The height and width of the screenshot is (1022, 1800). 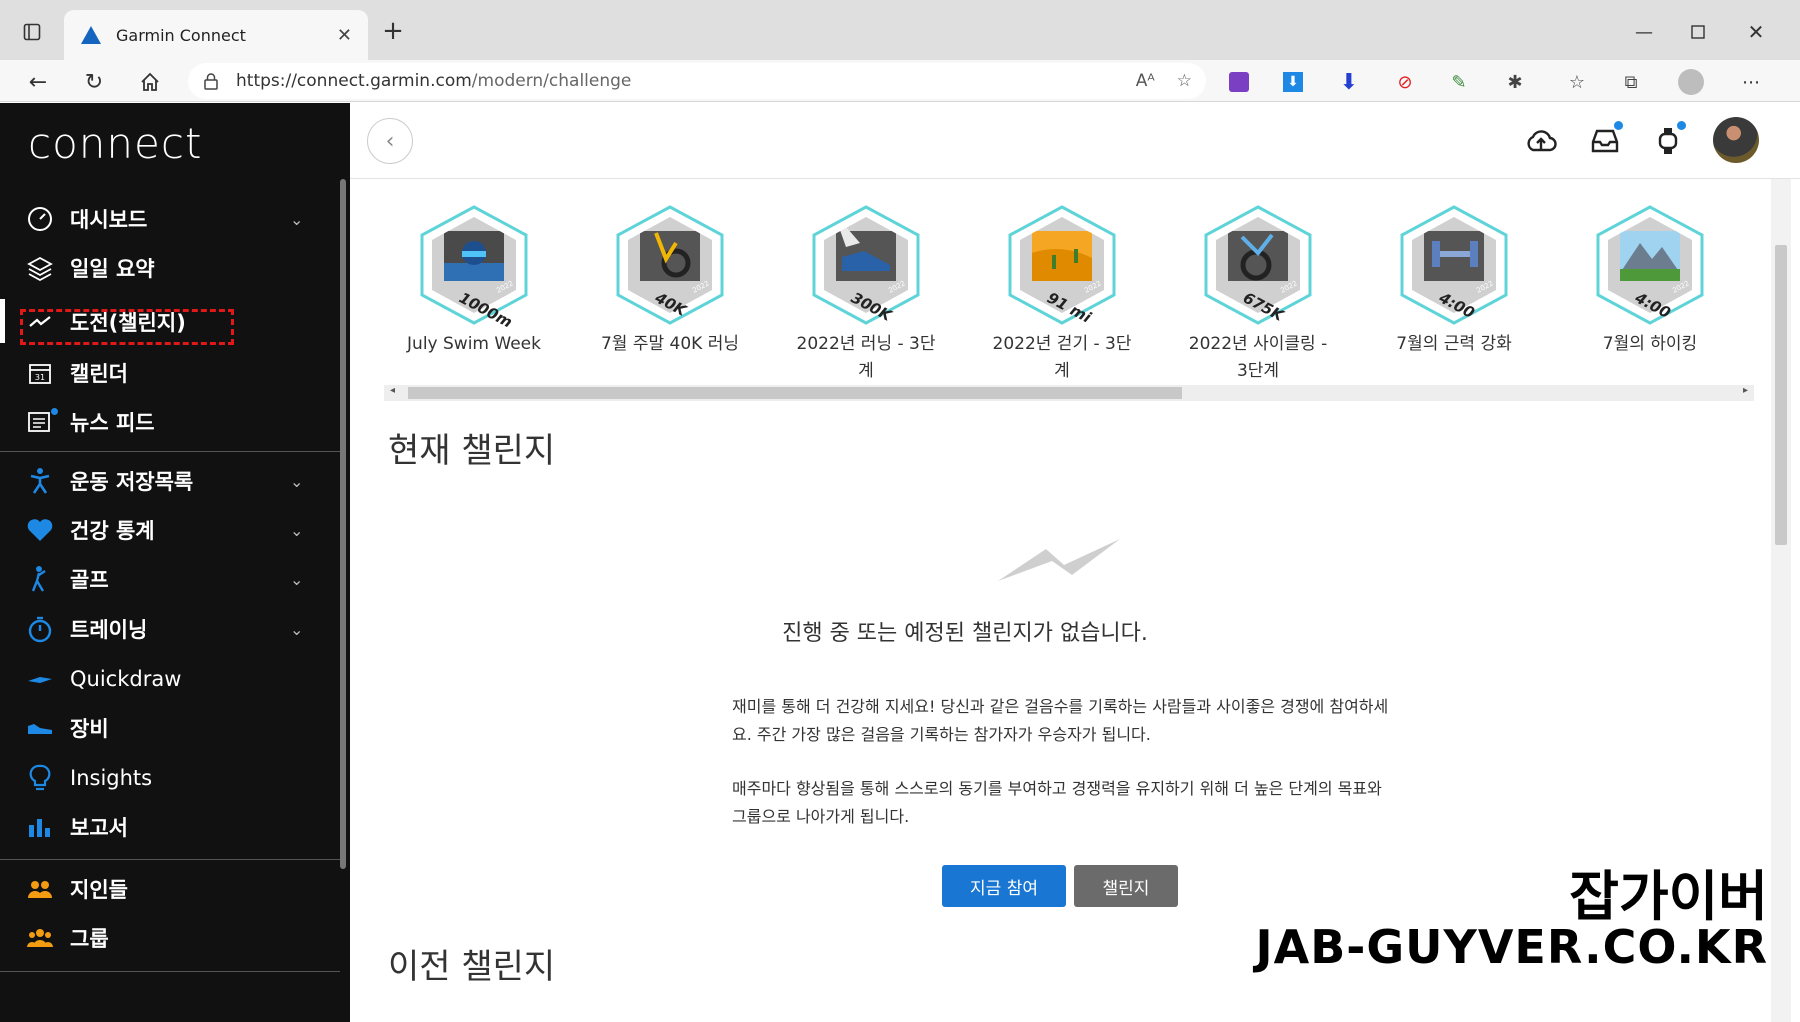 What do you see at coordinates (38, 82) in the screenshot?
I see `back-icon: ←` at bounding box center [38, 82].